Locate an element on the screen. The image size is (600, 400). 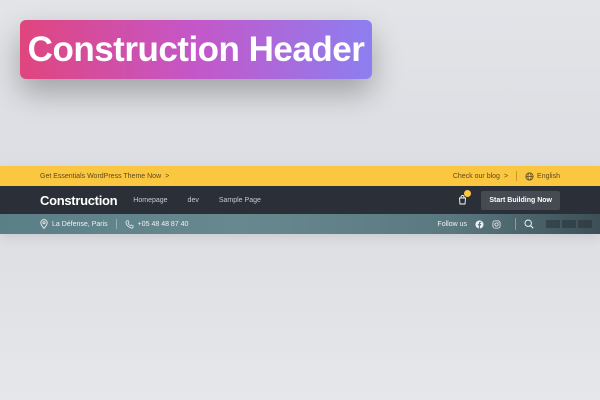
facebook-icon is located at coordinates (479, 224).